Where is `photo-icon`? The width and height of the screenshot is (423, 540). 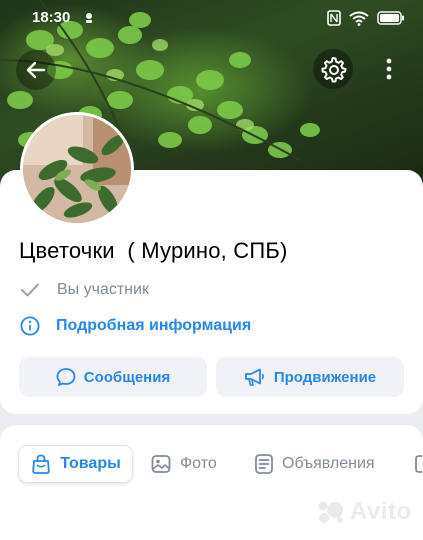 photo-icon is located at coordinates (161, 464).